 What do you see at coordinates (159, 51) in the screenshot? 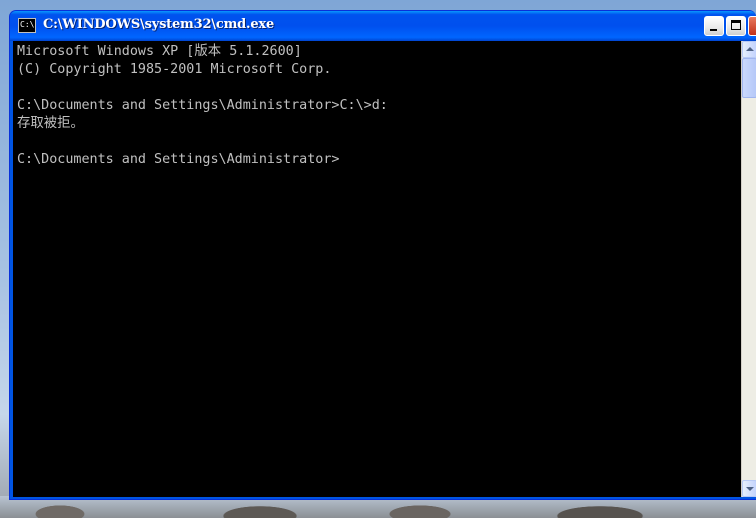
I see `console-line: Microsoft Windows XP [版本 5.1.2600]` at bounding box center [159, 51].